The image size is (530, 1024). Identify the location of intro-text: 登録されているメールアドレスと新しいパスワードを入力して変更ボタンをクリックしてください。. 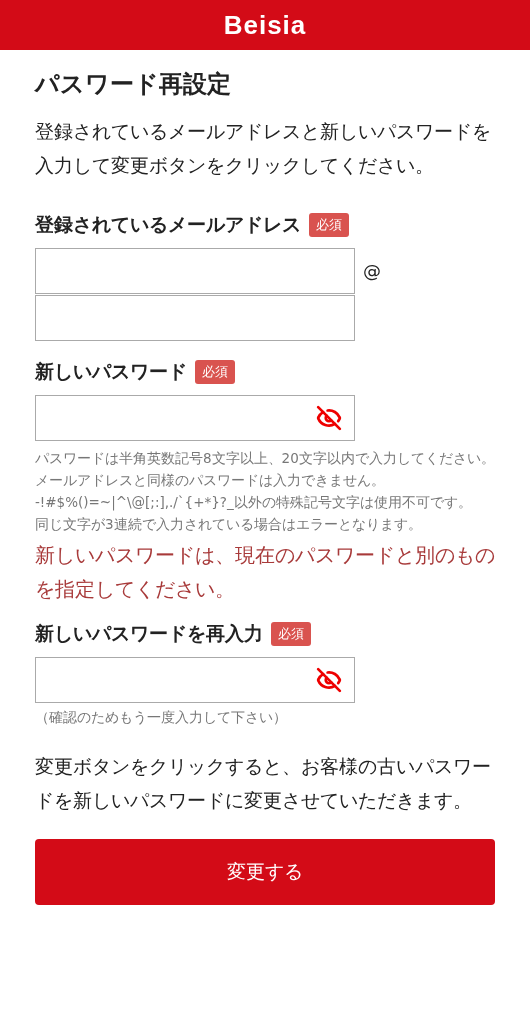
(263, 148).